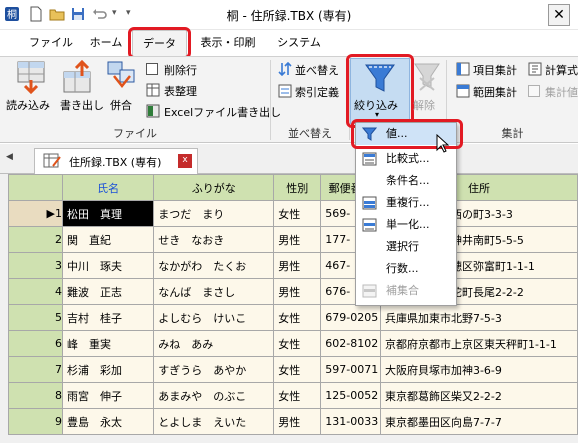 Image resolution: width=578 pixels, height=443 pixels. I want to click on format-table-button: 表整理, so click(201, 91).